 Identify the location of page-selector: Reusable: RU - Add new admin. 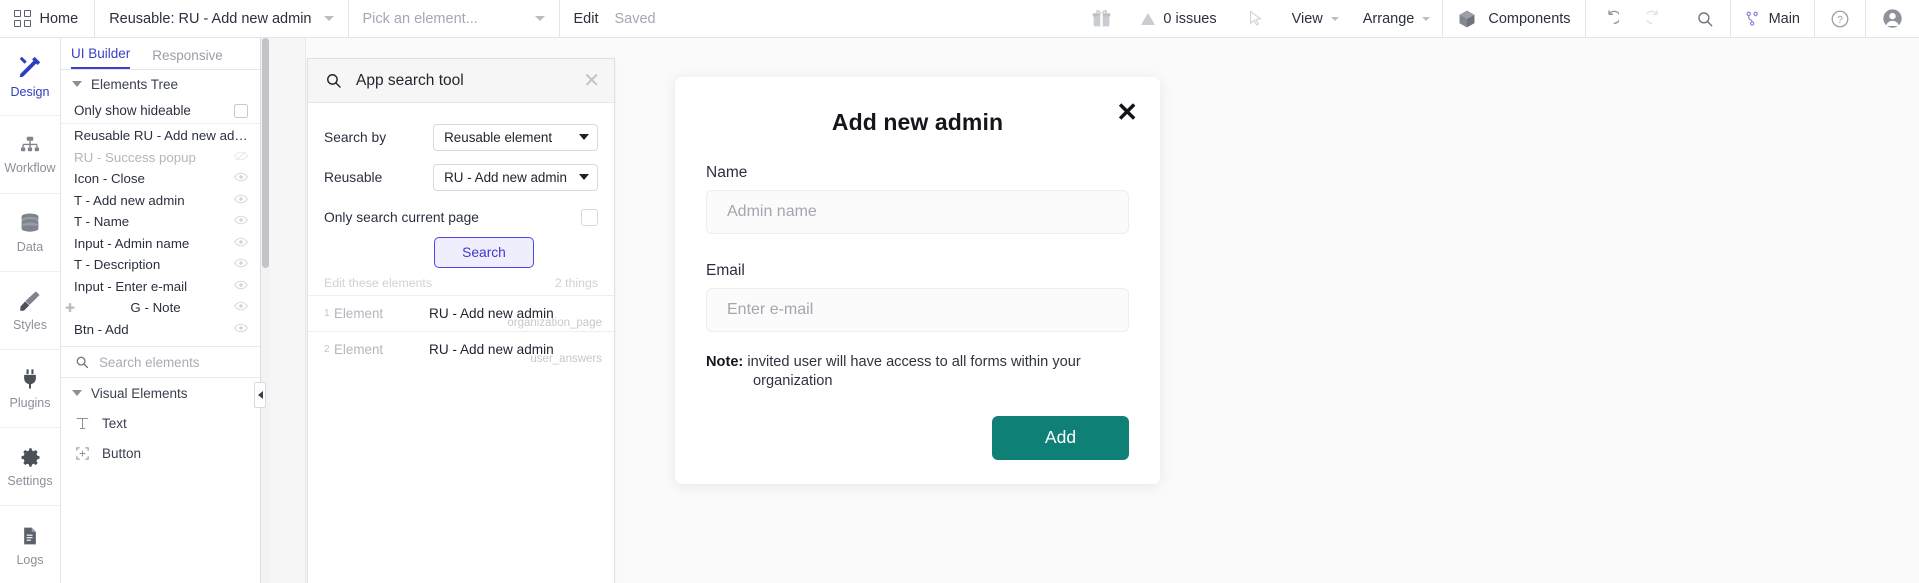
(221, 18).